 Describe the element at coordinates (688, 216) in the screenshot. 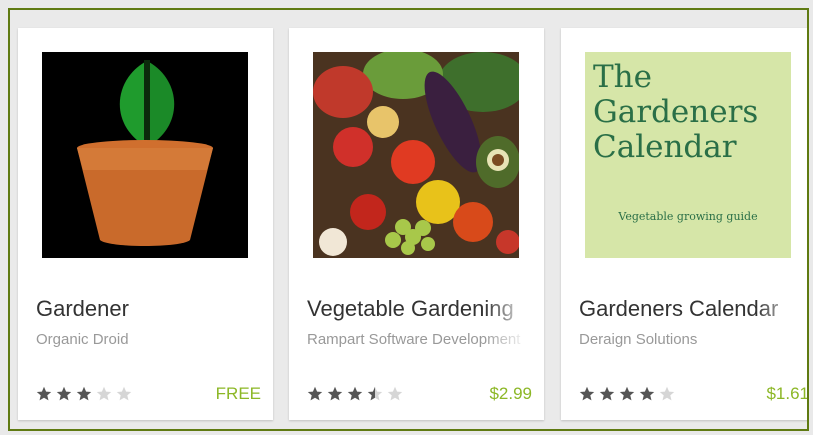

I see `calendar-cover-subtitle: Vegetable growing guide` at that location.